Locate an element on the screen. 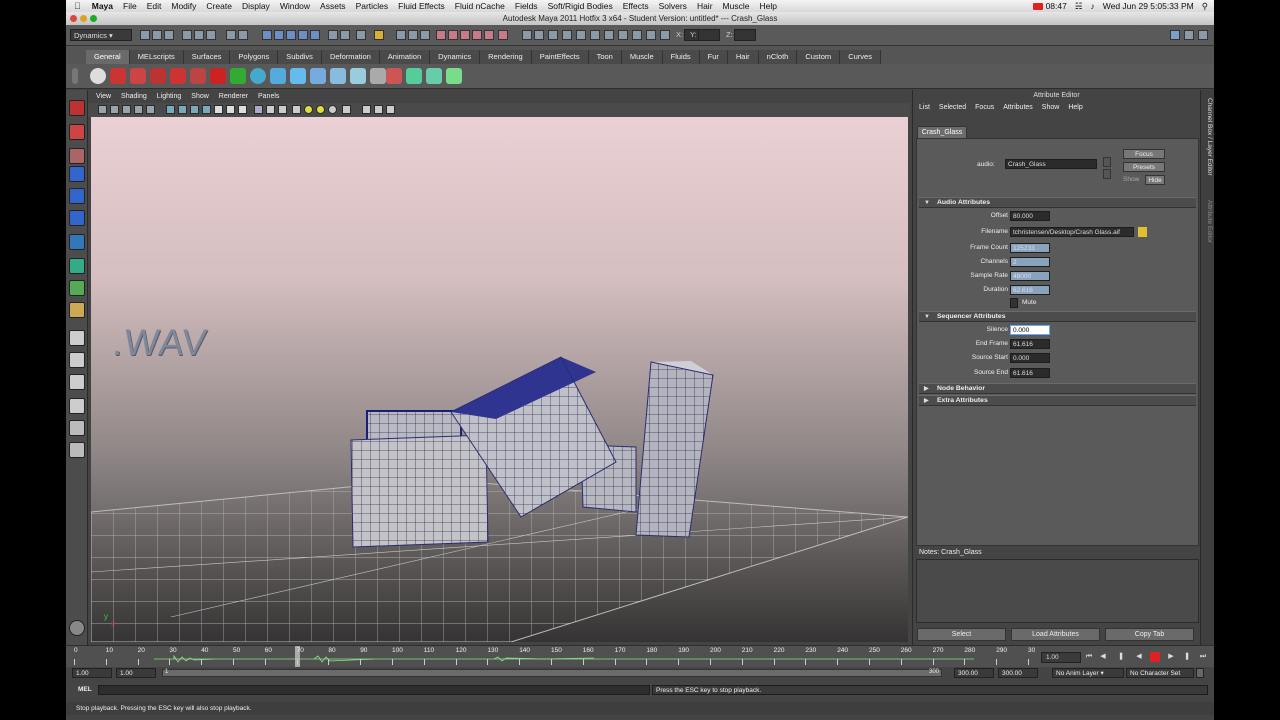 Image resolution: width=1280 pixels, height=720 pixels. soft-mod-icon is located at coordinates (77, 266).